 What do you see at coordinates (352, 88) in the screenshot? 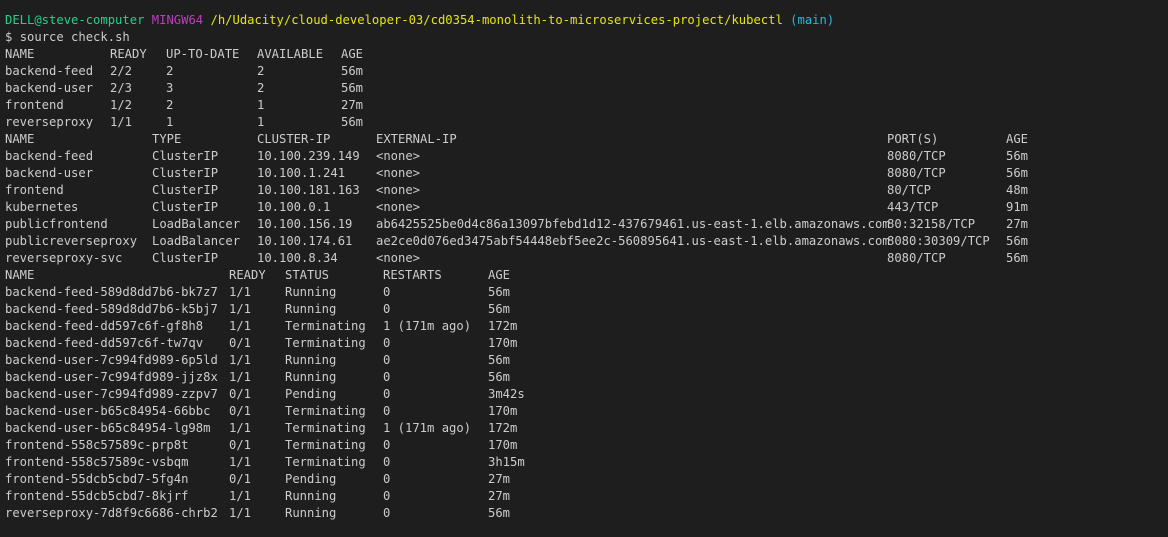
I see `deployments-cell: 56m` at bounding box center [352, 88].